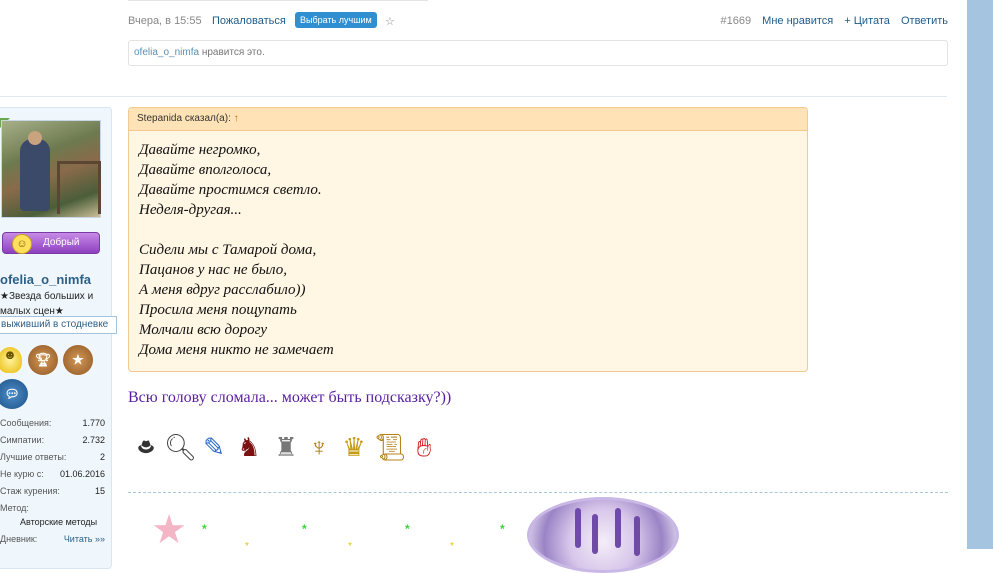 The width and height of the screenshot is (993, 573). I want to click on like-link: Мне нравится, so click(797, 21).